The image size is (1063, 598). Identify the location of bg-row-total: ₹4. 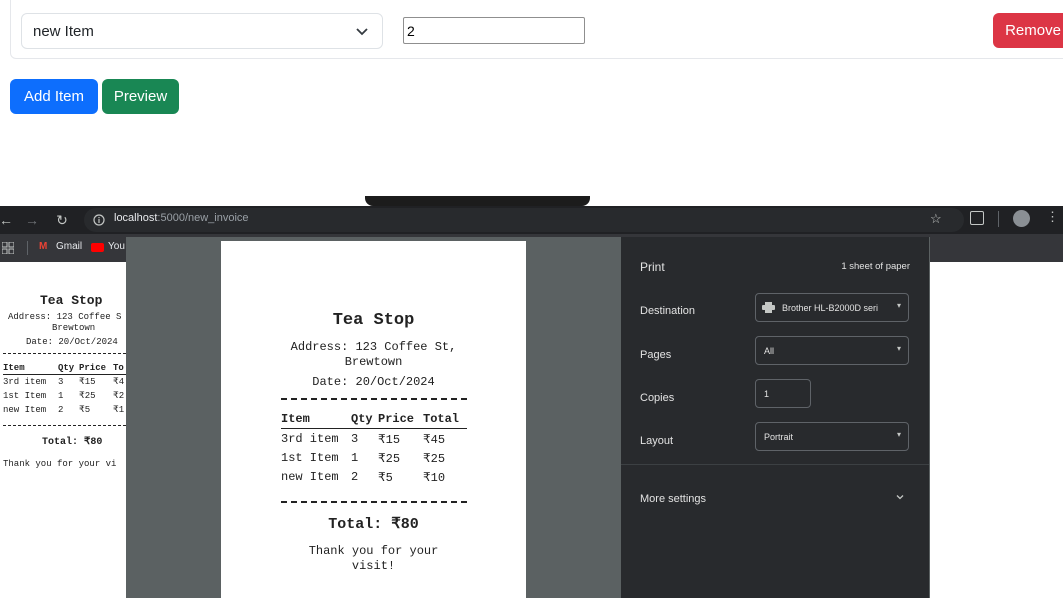
(119, 382).